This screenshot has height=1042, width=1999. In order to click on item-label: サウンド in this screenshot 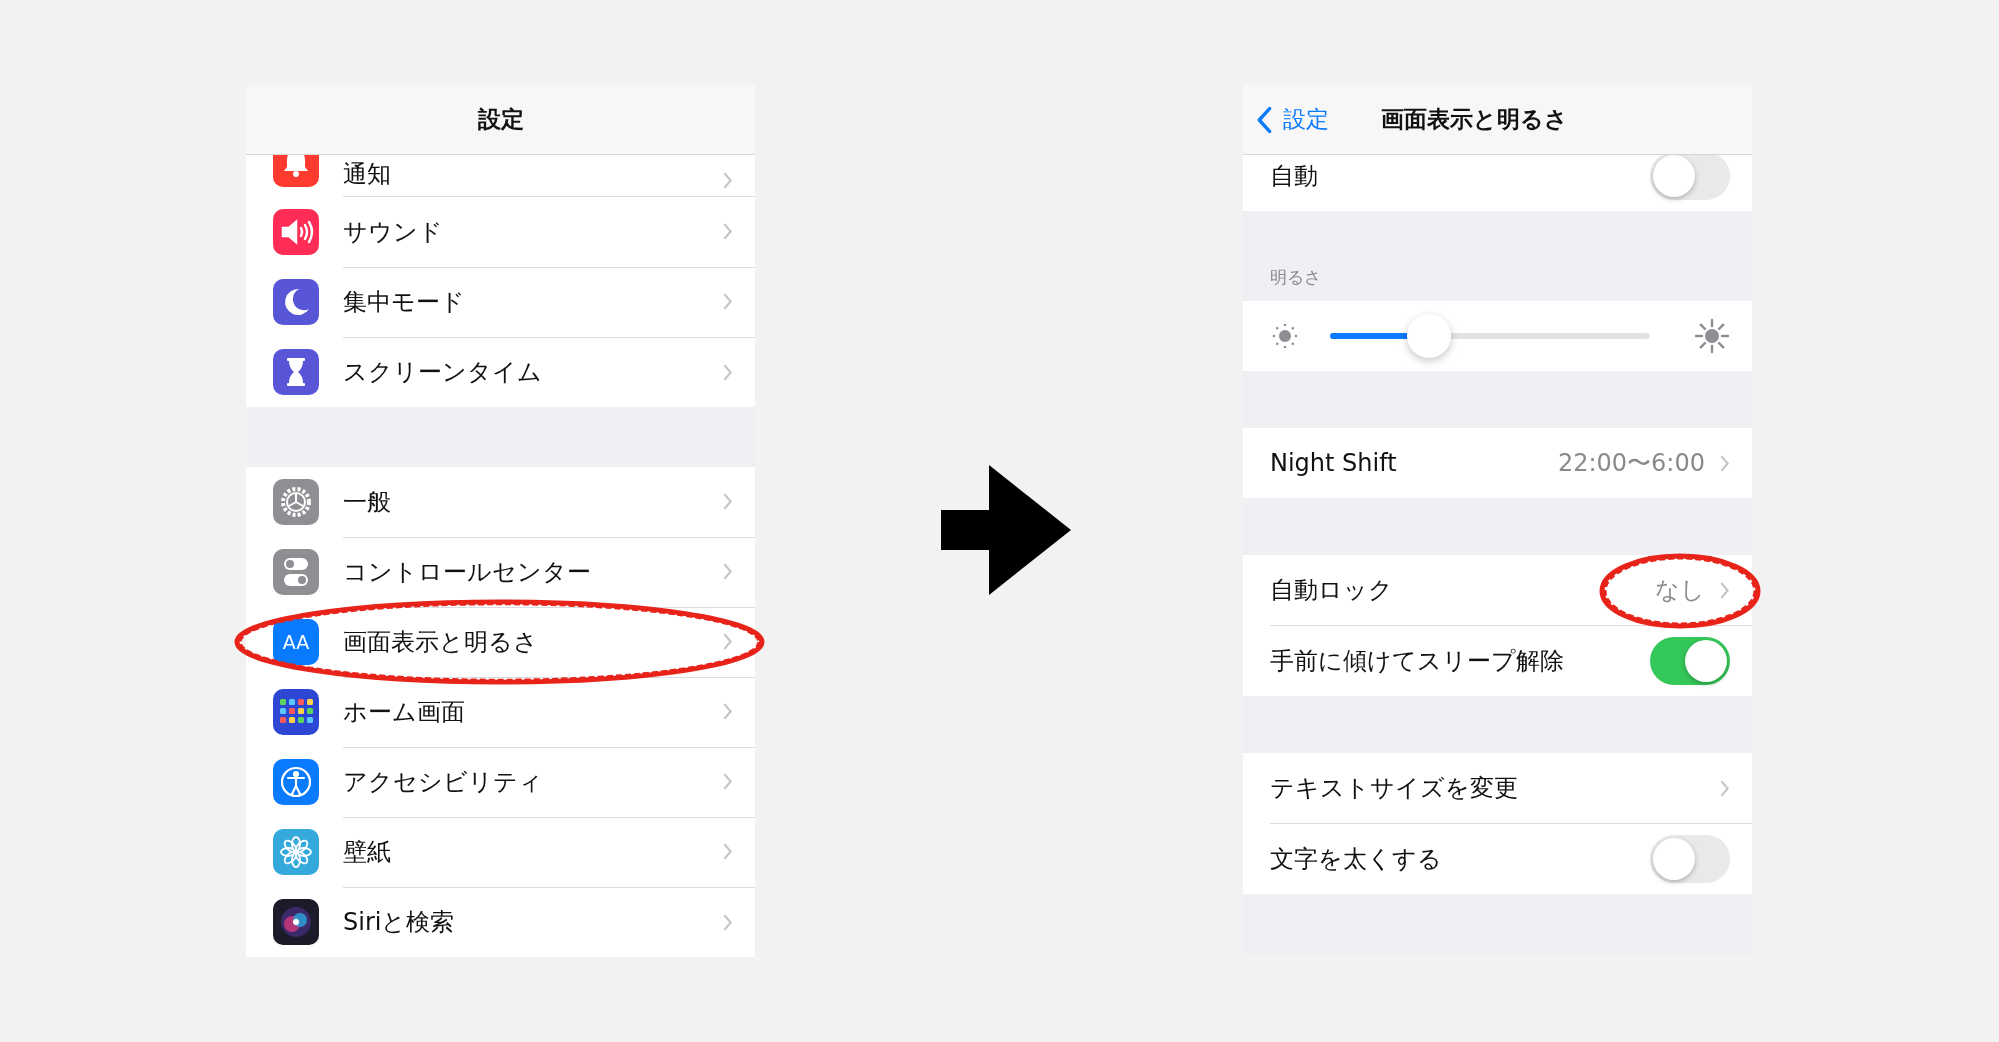, I will do `click(393, 232)`.